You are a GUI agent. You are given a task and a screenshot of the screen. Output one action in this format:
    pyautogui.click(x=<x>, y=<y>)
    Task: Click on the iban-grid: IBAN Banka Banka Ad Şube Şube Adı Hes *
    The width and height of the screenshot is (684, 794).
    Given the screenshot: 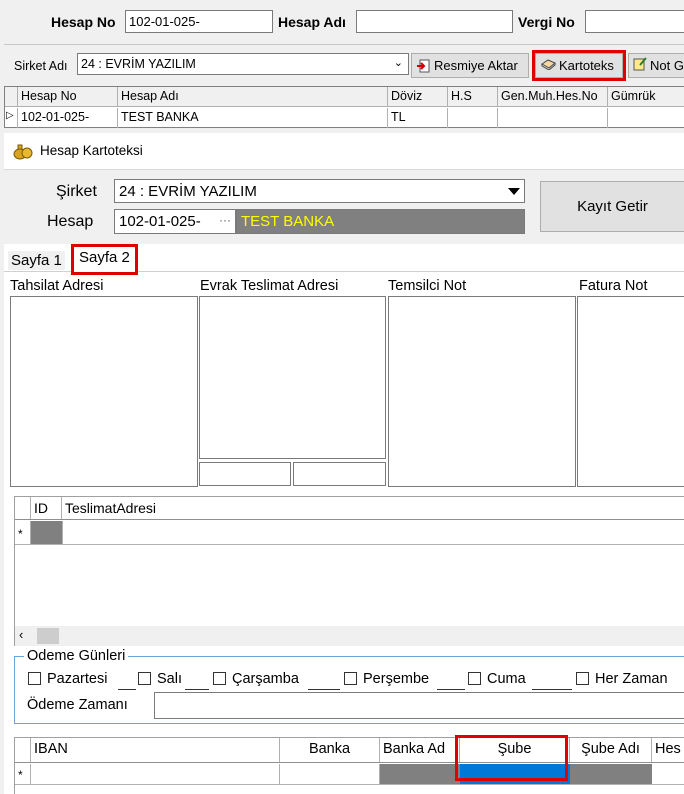 What is the action you would take?
    pyautogui.click(x=349, y=765)
    